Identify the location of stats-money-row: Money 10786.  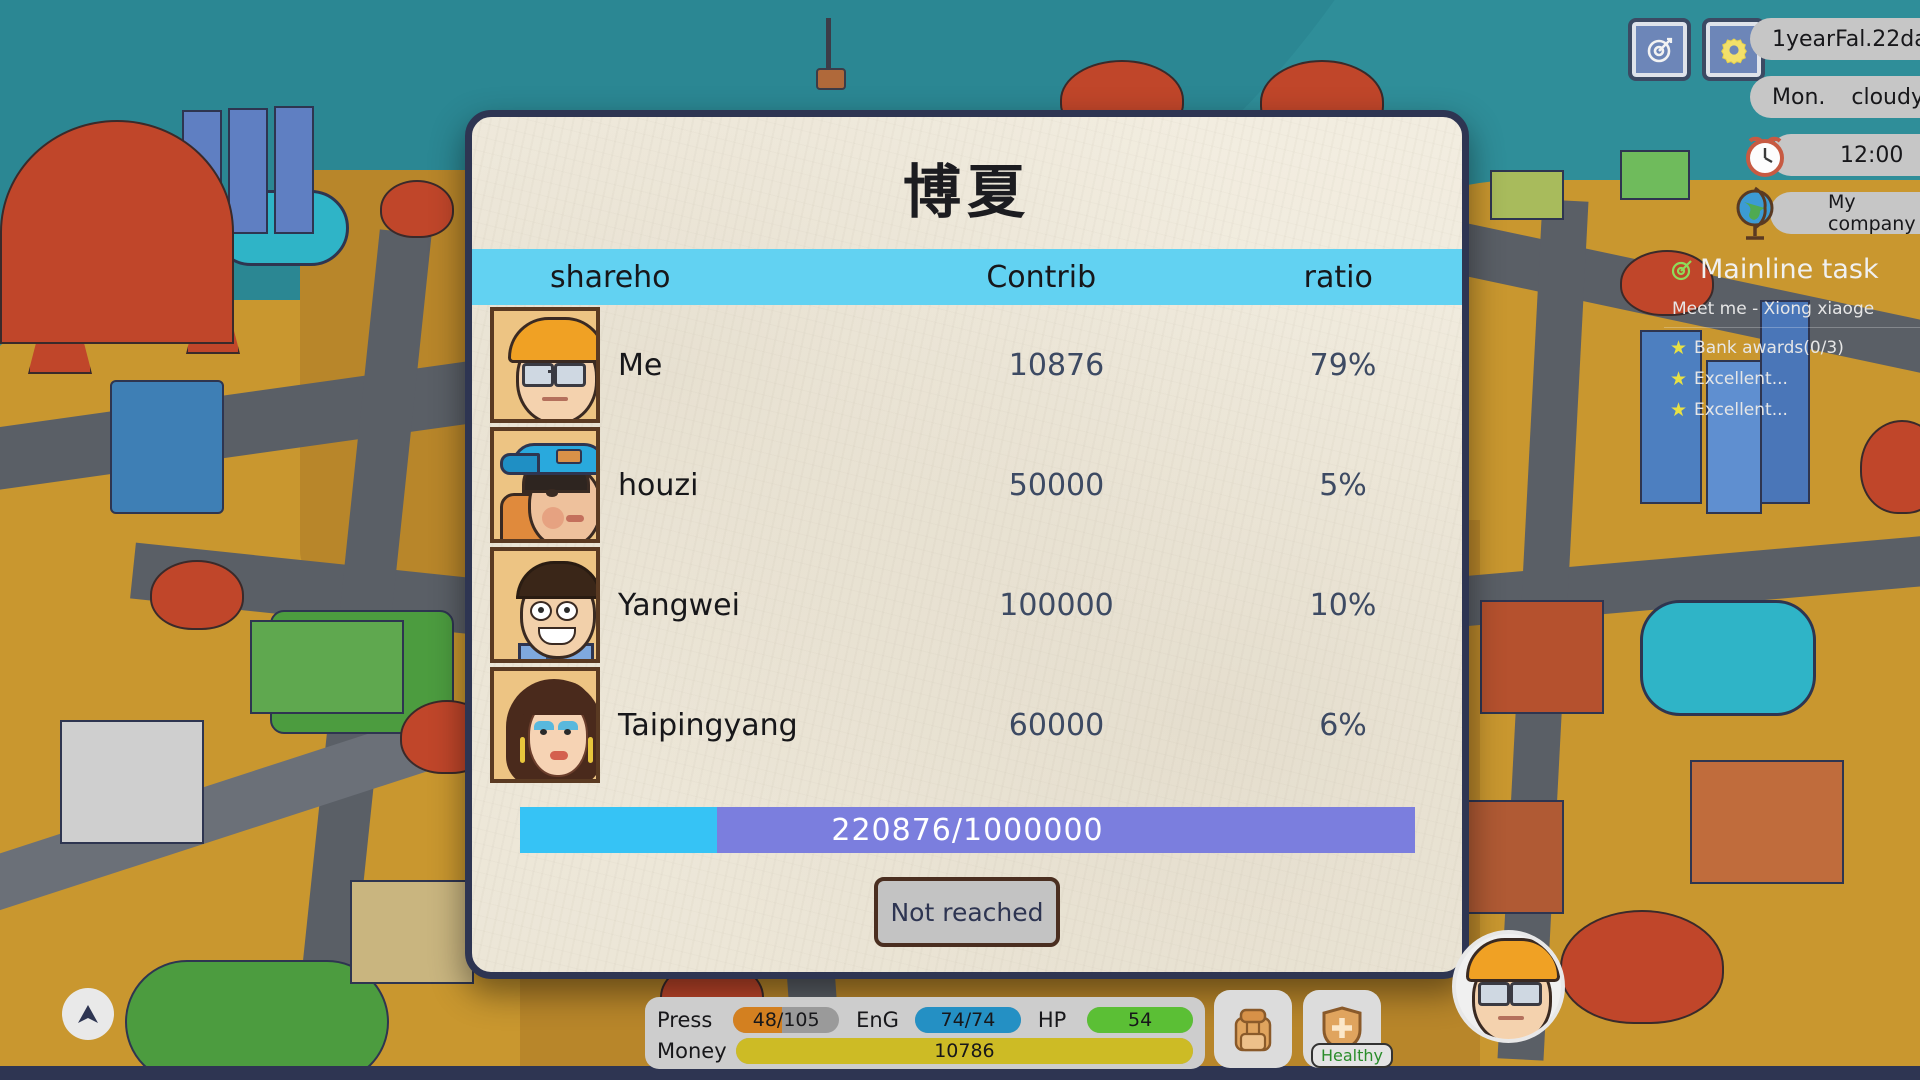
(925, 1050).